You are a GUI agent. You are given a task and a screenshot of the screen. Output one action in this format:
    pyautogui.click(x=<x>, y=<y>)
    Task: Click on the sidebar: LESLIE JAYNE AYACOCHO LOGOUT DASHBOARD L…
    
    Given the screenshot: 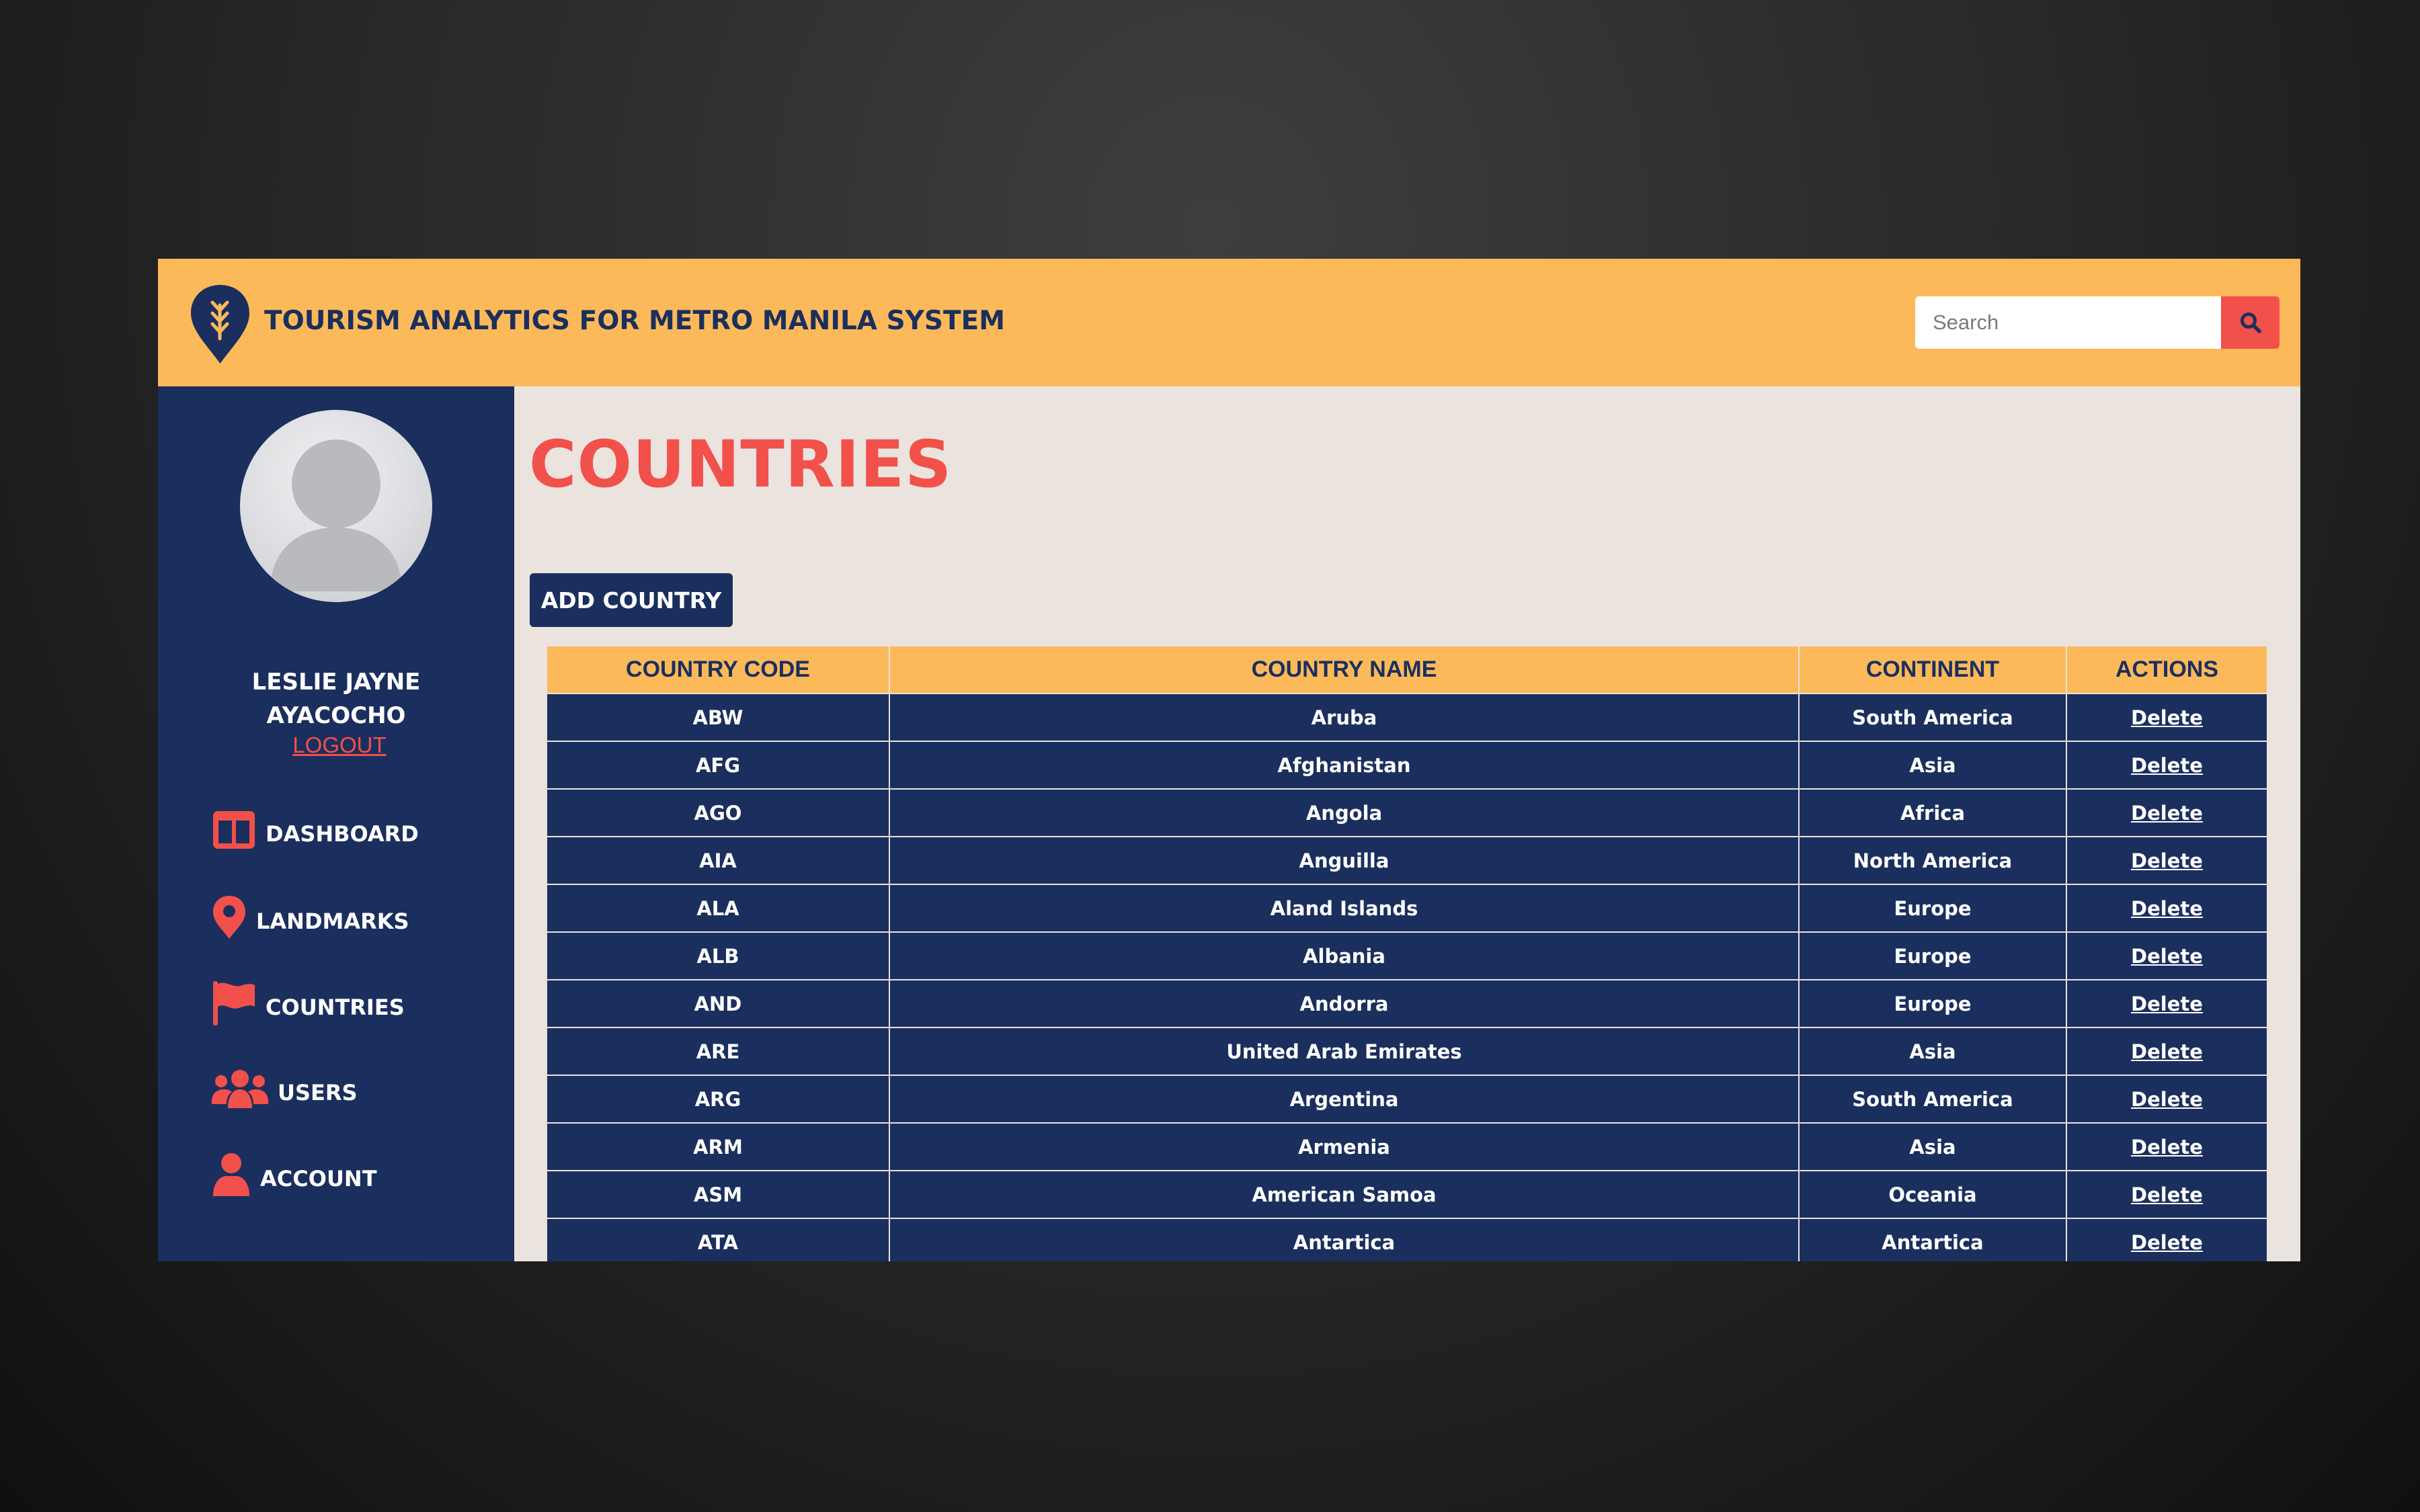 What is the action you would take?
    pyautogui.click(x=336, y=824)
    